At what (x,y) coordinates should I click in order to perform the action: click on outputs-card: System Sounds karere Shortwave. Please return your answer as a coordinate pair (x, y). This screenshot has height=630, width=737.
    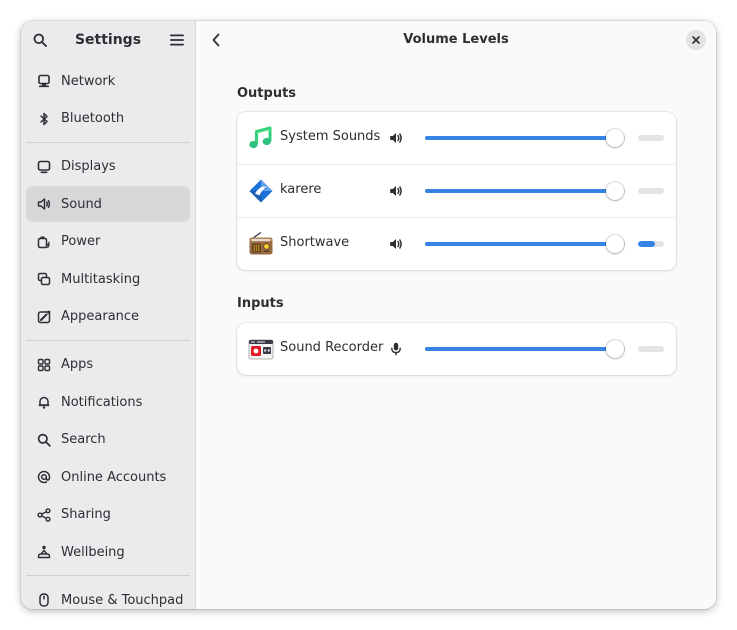
    Looking at the image, I should click on (456, 191).